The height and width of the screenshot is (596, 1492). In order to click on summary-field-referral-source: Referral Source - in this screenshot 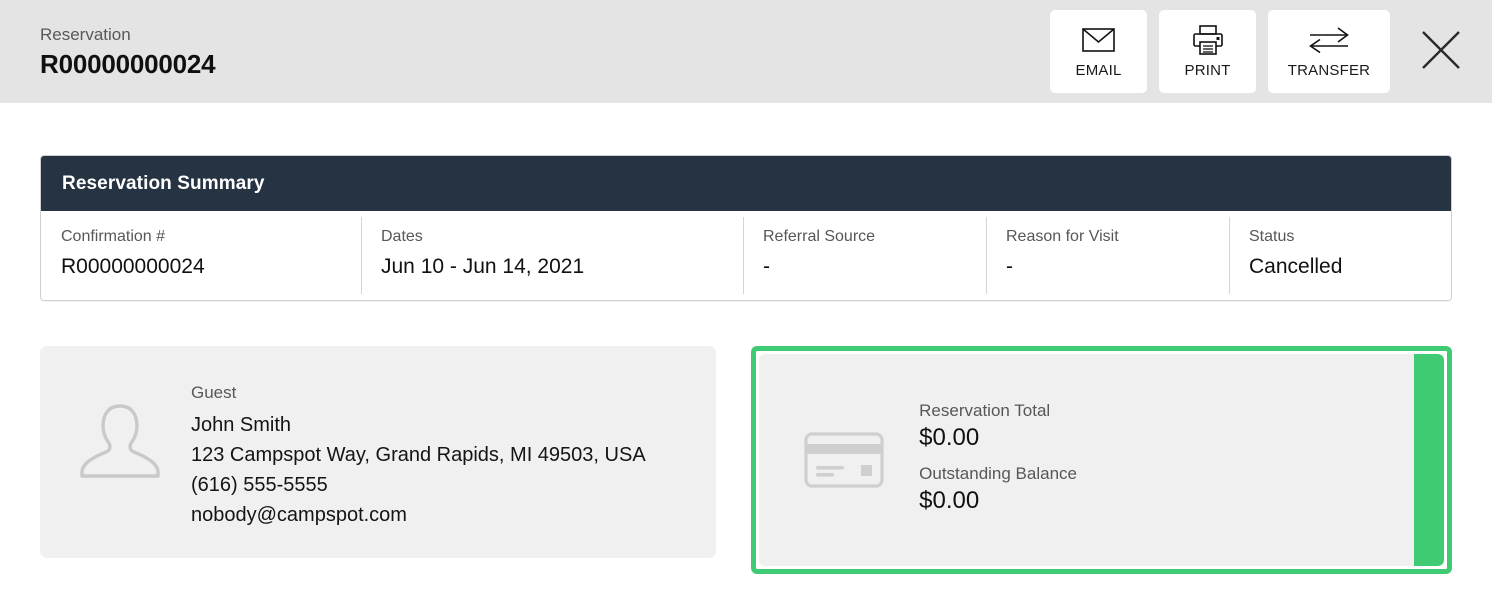, I will do `click(864, 255)`.